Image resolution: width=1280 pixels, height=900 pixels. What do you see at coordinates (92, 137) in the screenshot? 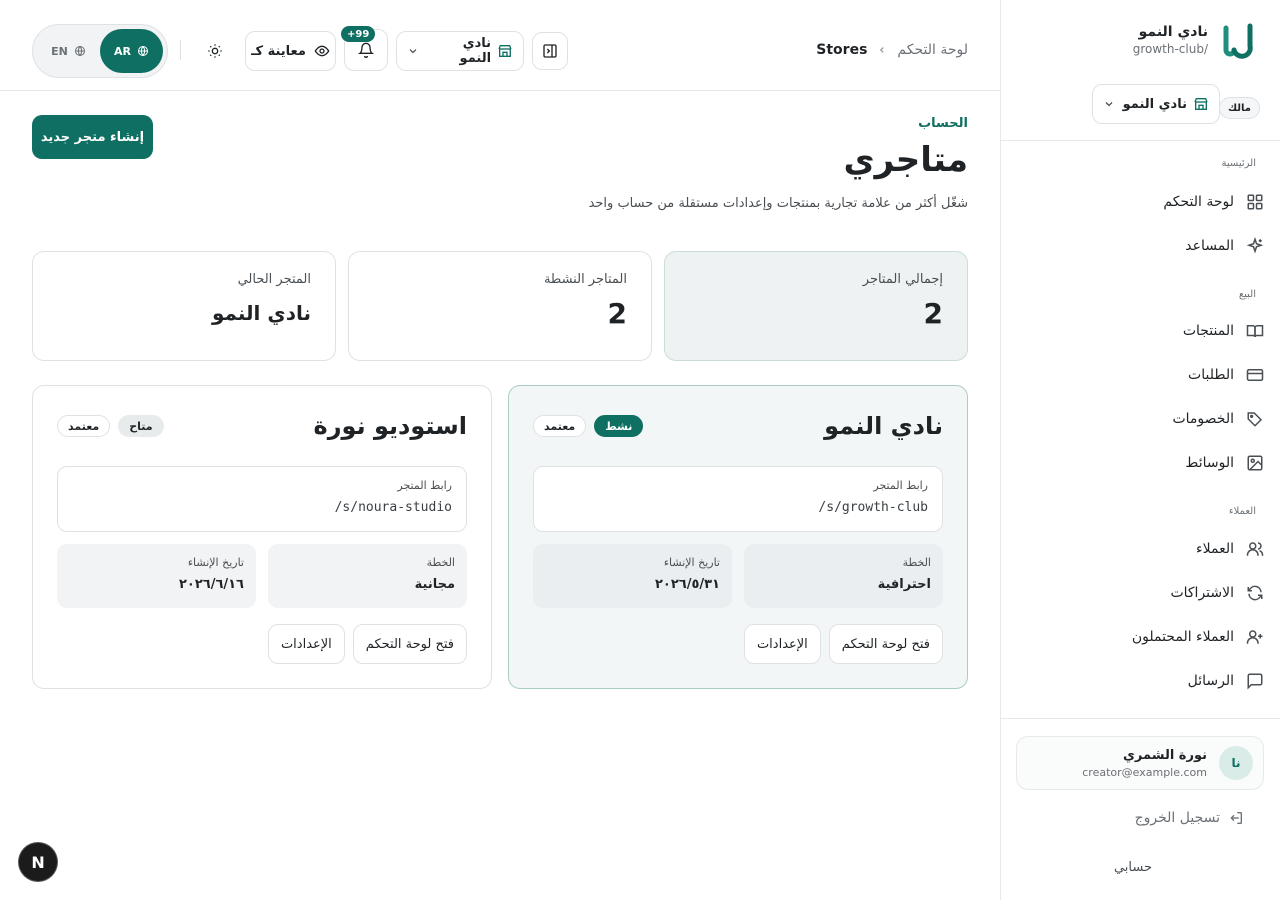
I see `create-store-button: إنشاء متجر جديد` at bounding box center [92, 137].